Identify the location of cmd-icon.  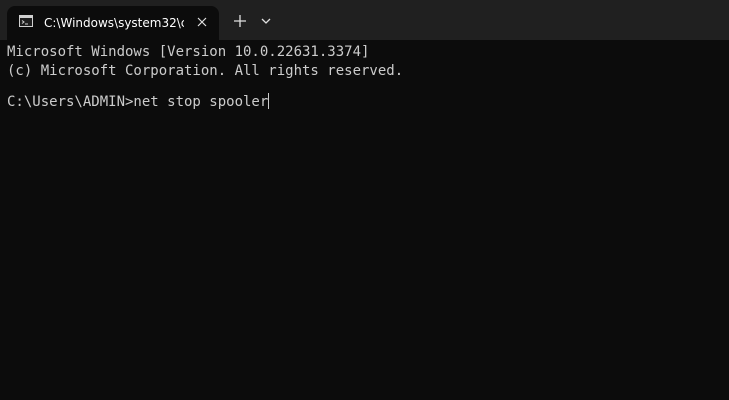
(26, 21).